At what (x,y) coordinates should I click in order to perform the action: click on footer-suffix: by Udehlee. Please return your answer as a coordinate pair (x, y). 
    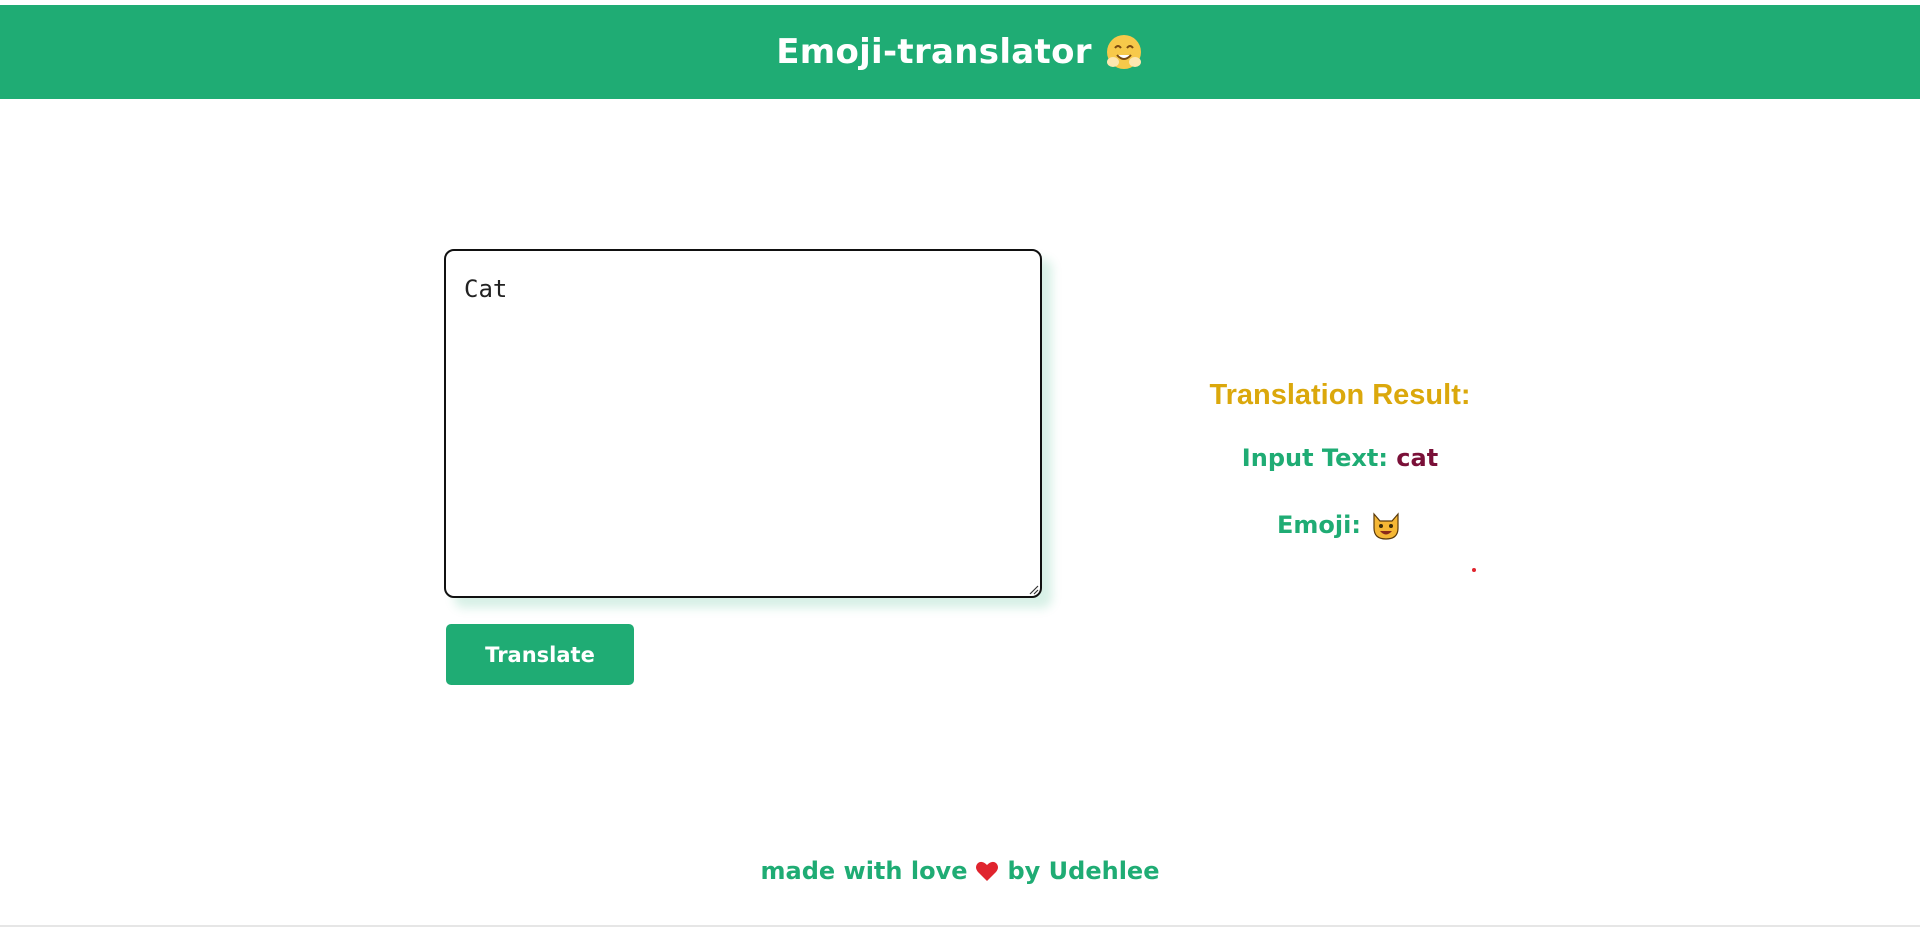
    Looking at the image, I should click on (1083, 871).